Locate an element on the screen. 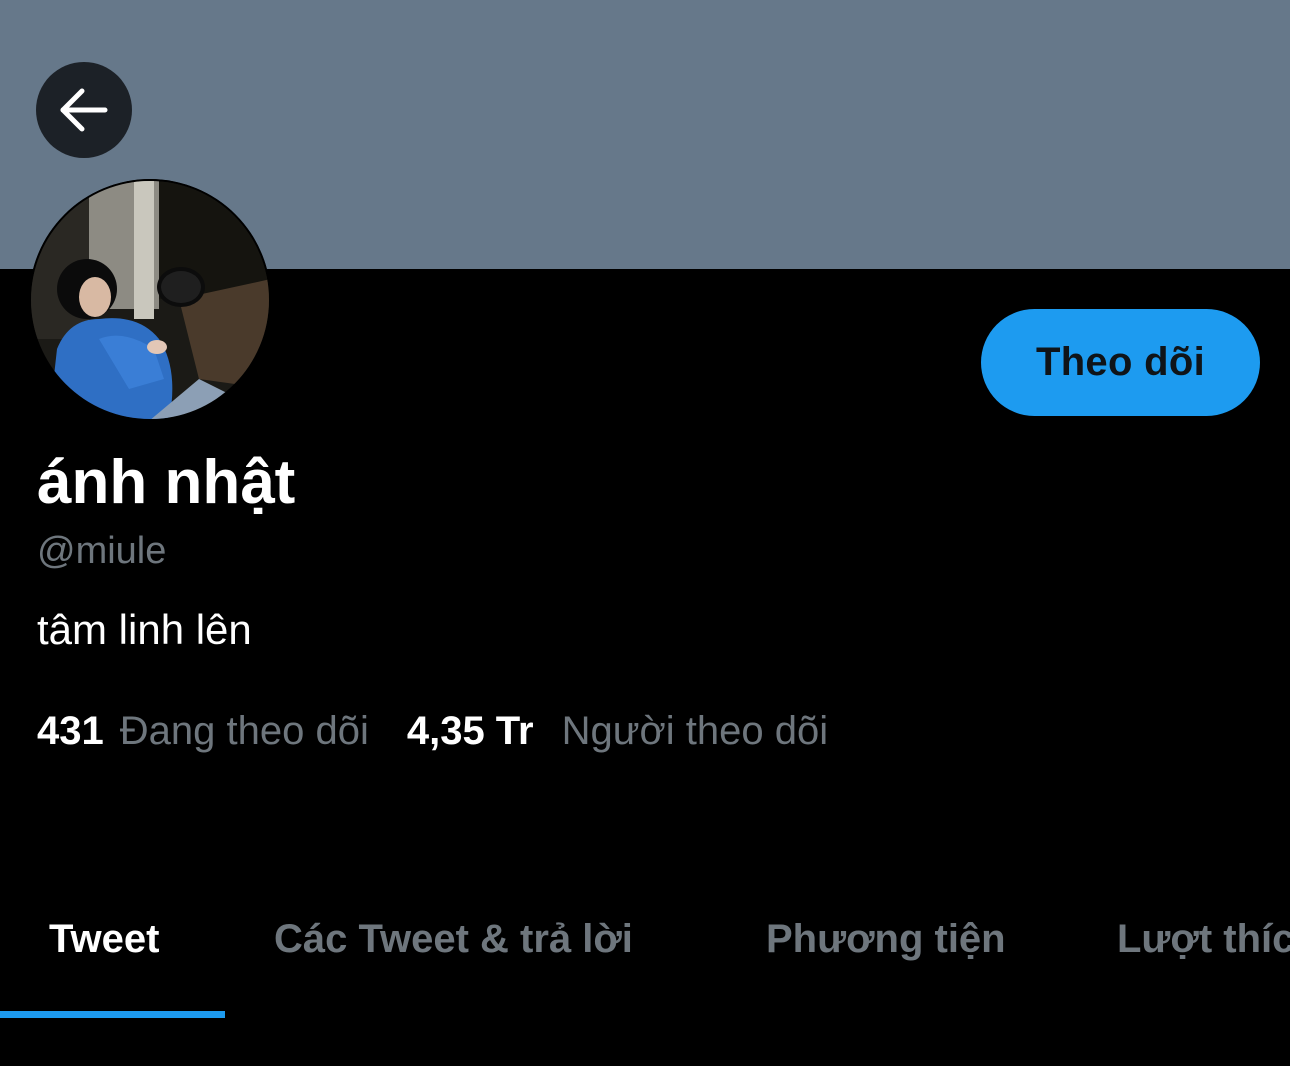 The image size is (1290, 1066). tab-media: Phương tiện is located at coordinates (886, 939).